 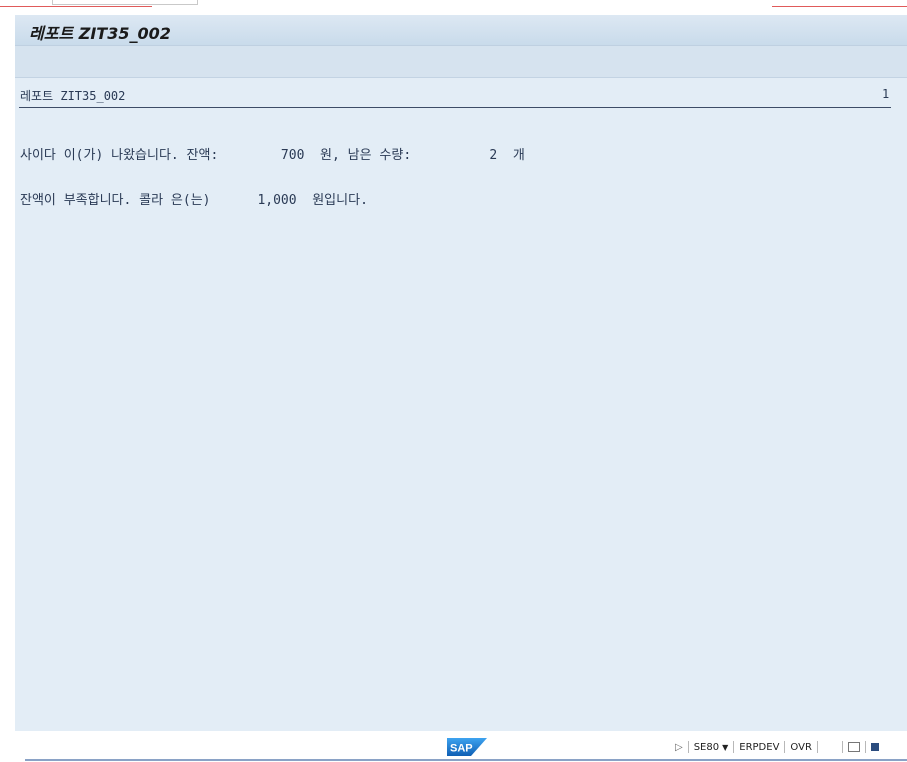 What do you see at coordinates (453, 7) in the screenshot?
I see `top-strip` at bounding box center [453, 7].